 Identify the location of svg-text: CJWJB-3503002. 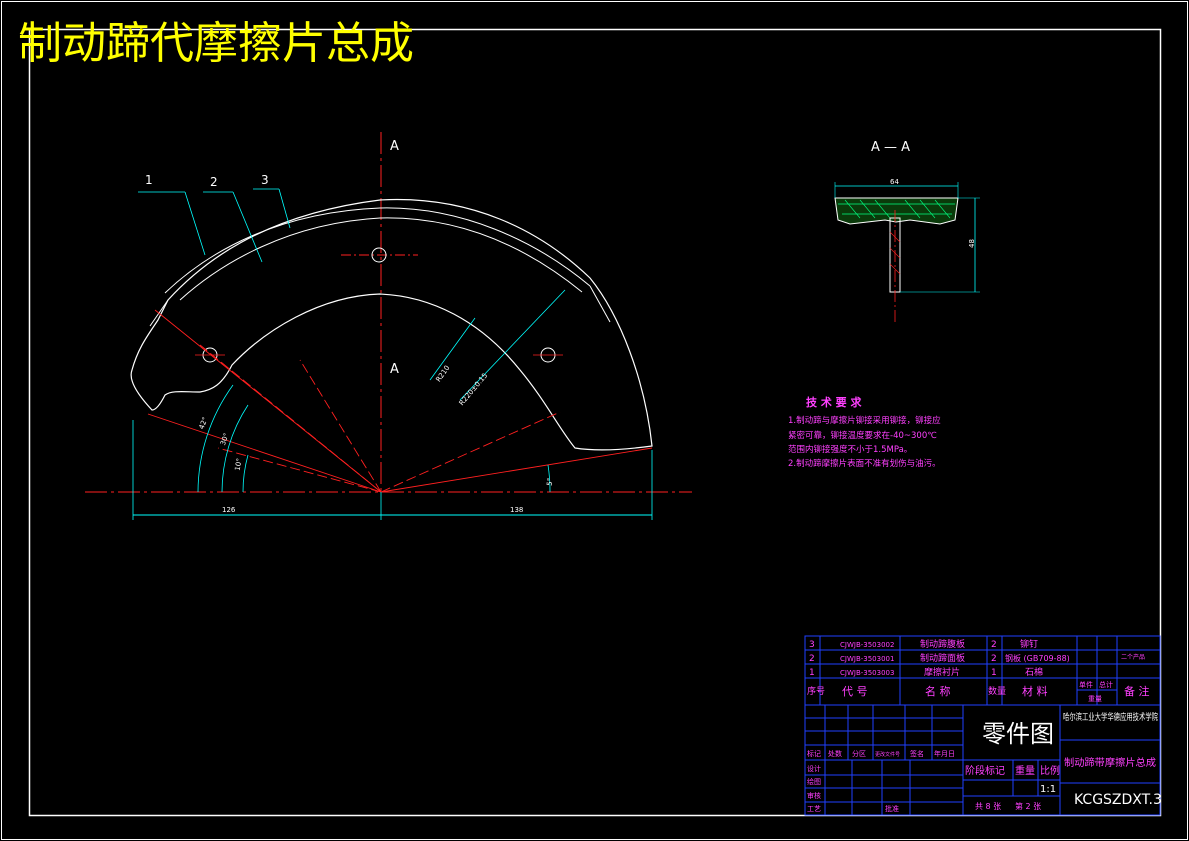
(867, 645).